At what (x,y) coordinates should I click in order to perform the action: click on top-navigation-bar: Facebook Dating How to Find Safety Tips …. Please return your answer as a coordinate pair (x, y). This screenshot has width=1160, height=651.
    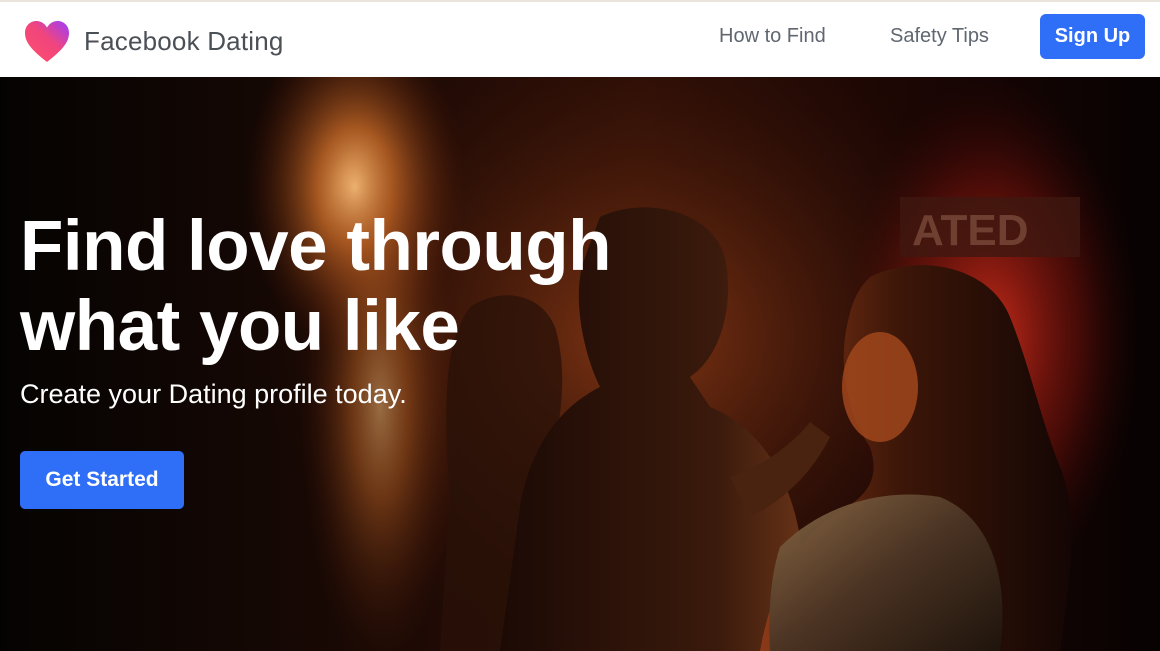
    Looking at the image, I should click on (580, 38).